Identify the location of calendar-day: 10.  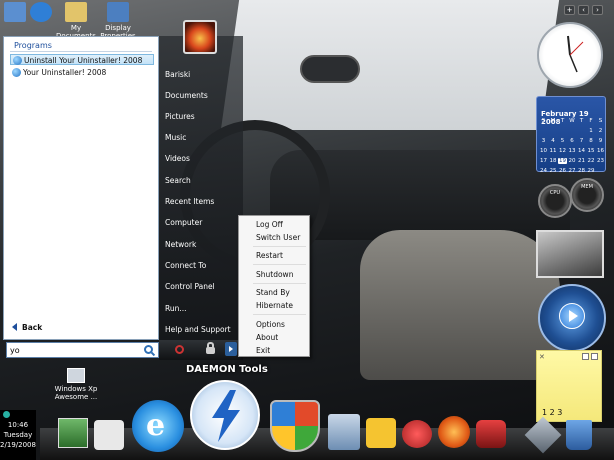
(543, 151).